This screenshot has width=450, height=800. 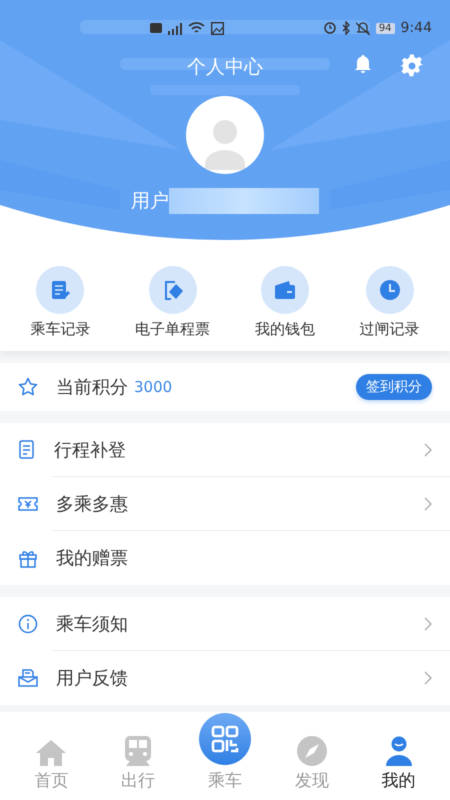 I want to click on wifi-icon, so click(x=196, y=28).